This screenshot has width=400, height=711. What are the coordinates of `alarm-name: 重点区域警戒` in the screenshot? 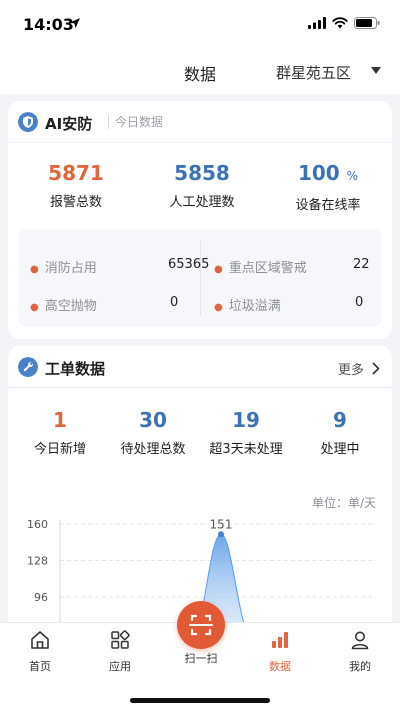 It's located at (267, 268).